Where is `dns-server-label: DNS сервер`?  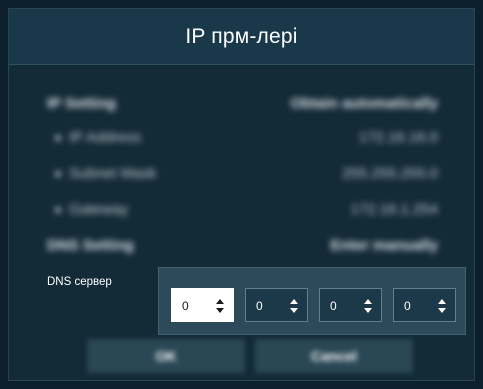 dns-server-label: DNS сервер is located at coordinates (79, 282).